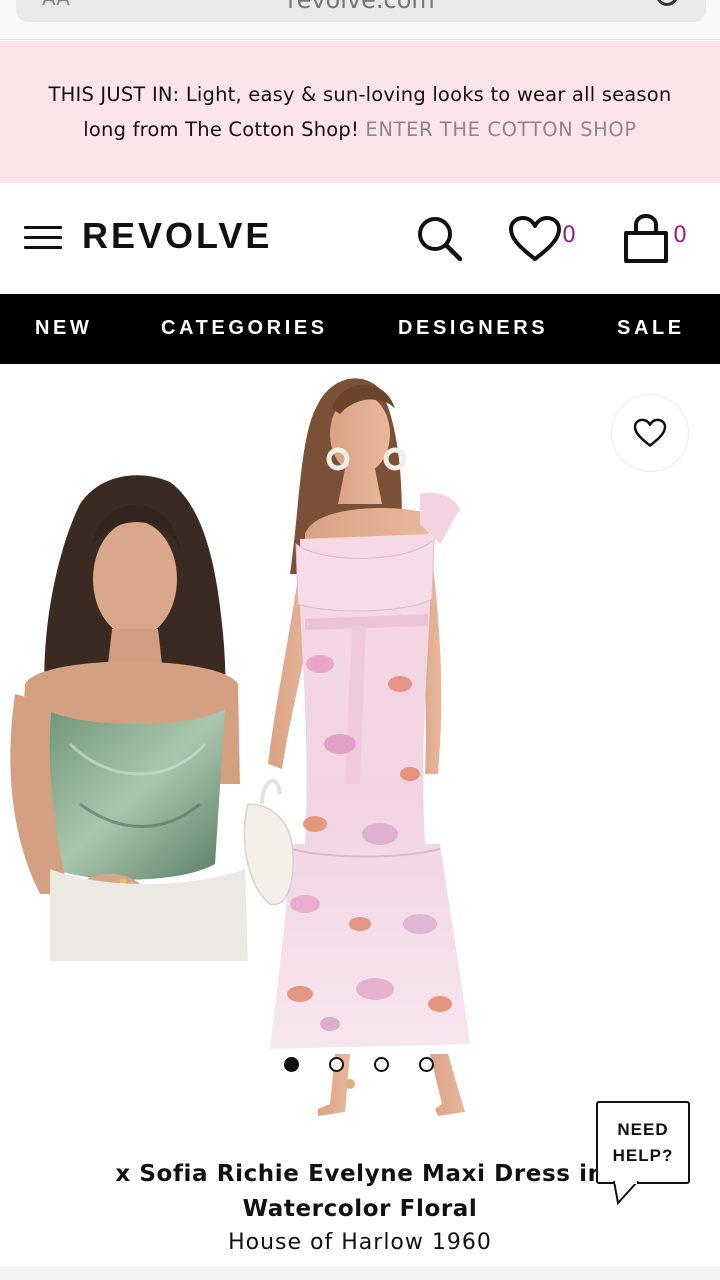 The image size is (720, 1280). I want to click on help-line-1: NEED, so click(643, 1129).